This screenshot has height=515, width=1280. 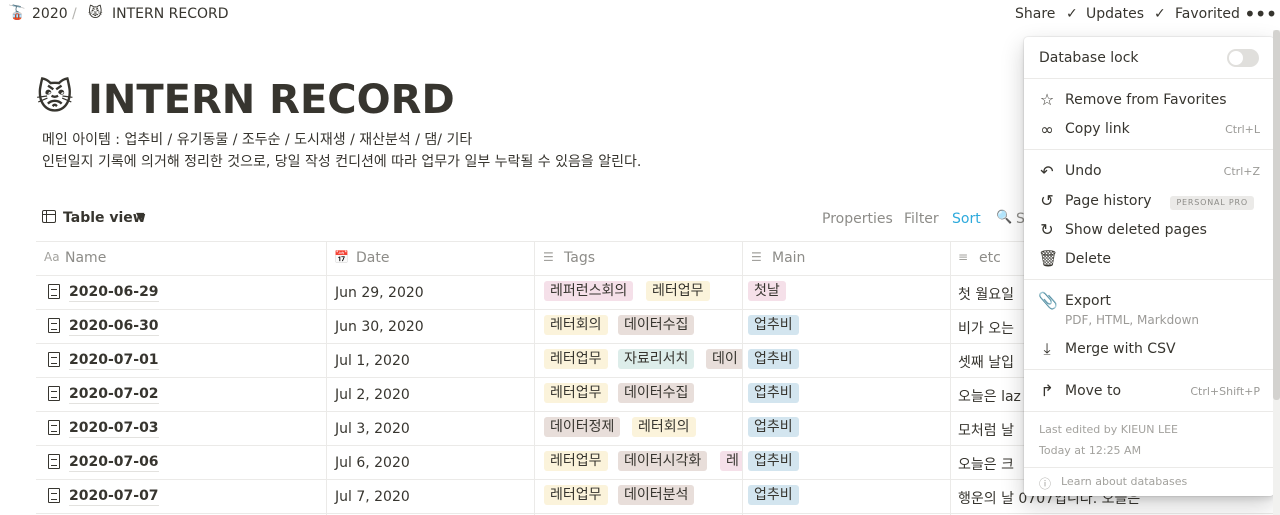 What do you see at coordinates (724, 359) in the screenshot?
I see `tag-chip: 데이` at bounding box center [724, 359].